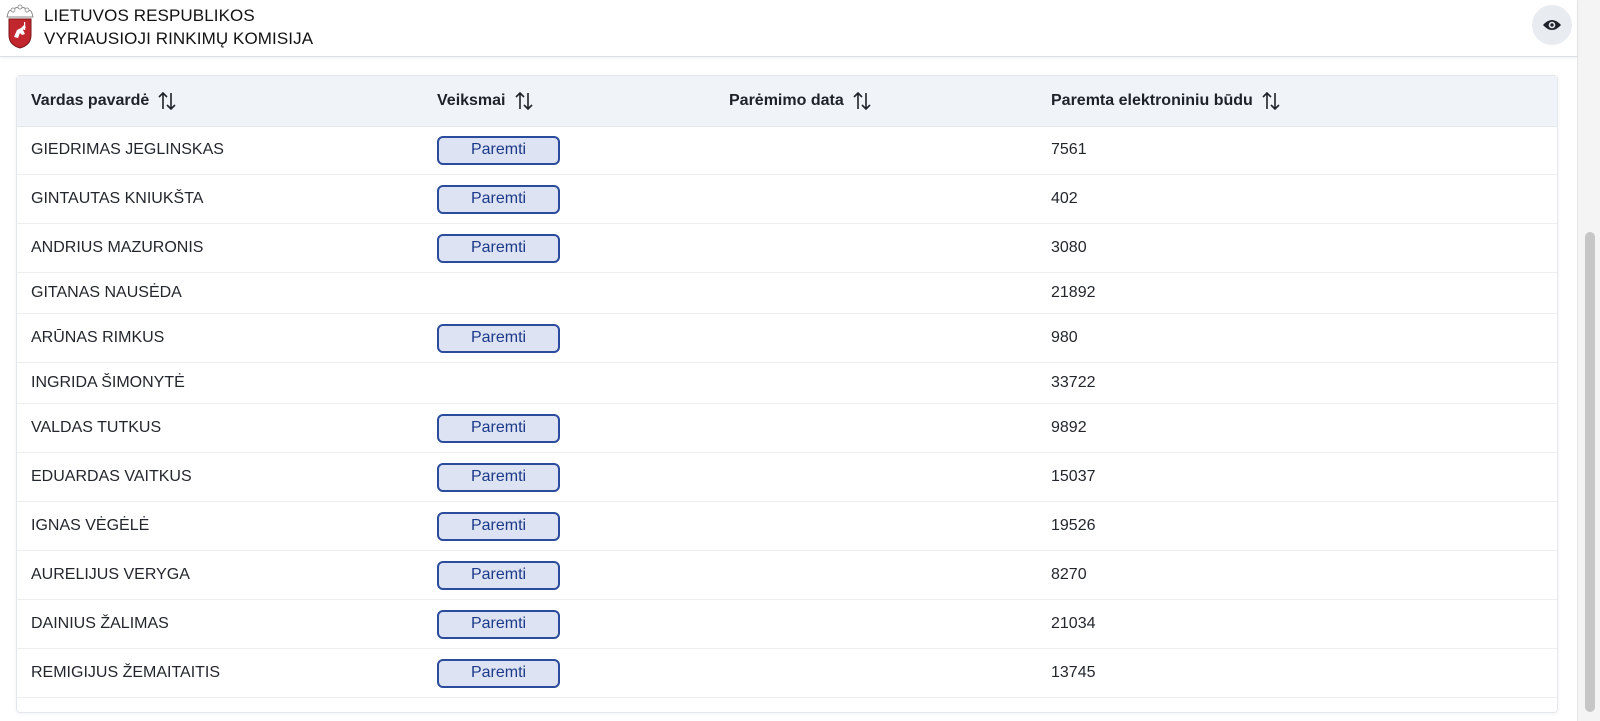 The image size is (1600, 721). What do you see at coordinates (787, 575) in the screenshot?
I see `table-row: AURELIJUS VERYGA Paremti 8270` at bounding box center [787, 575].